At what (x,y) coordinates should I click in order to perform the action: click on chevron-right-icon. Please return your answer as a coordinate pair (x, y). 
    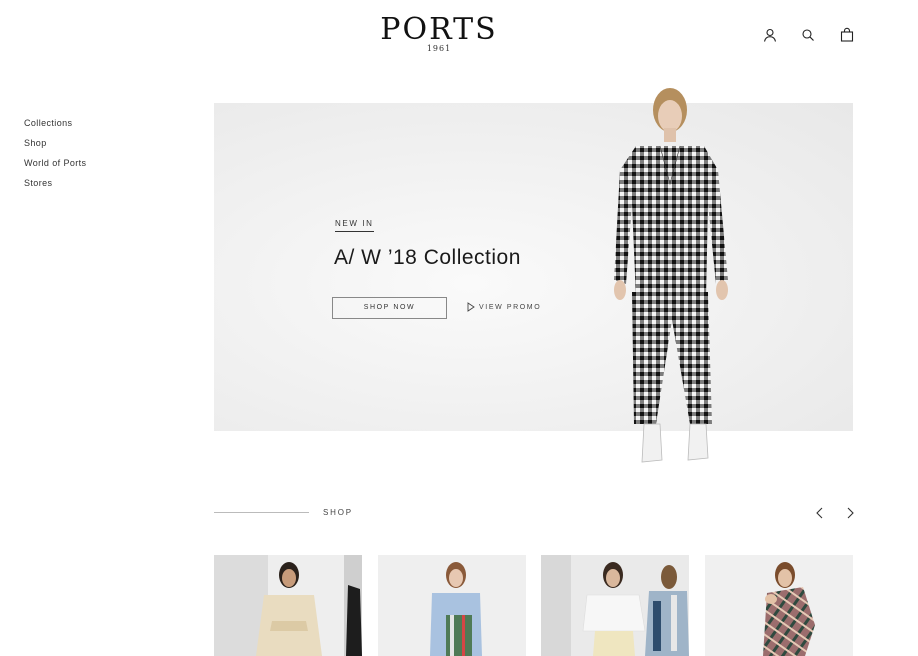
    Looking at the image, I should click on (850, 513).